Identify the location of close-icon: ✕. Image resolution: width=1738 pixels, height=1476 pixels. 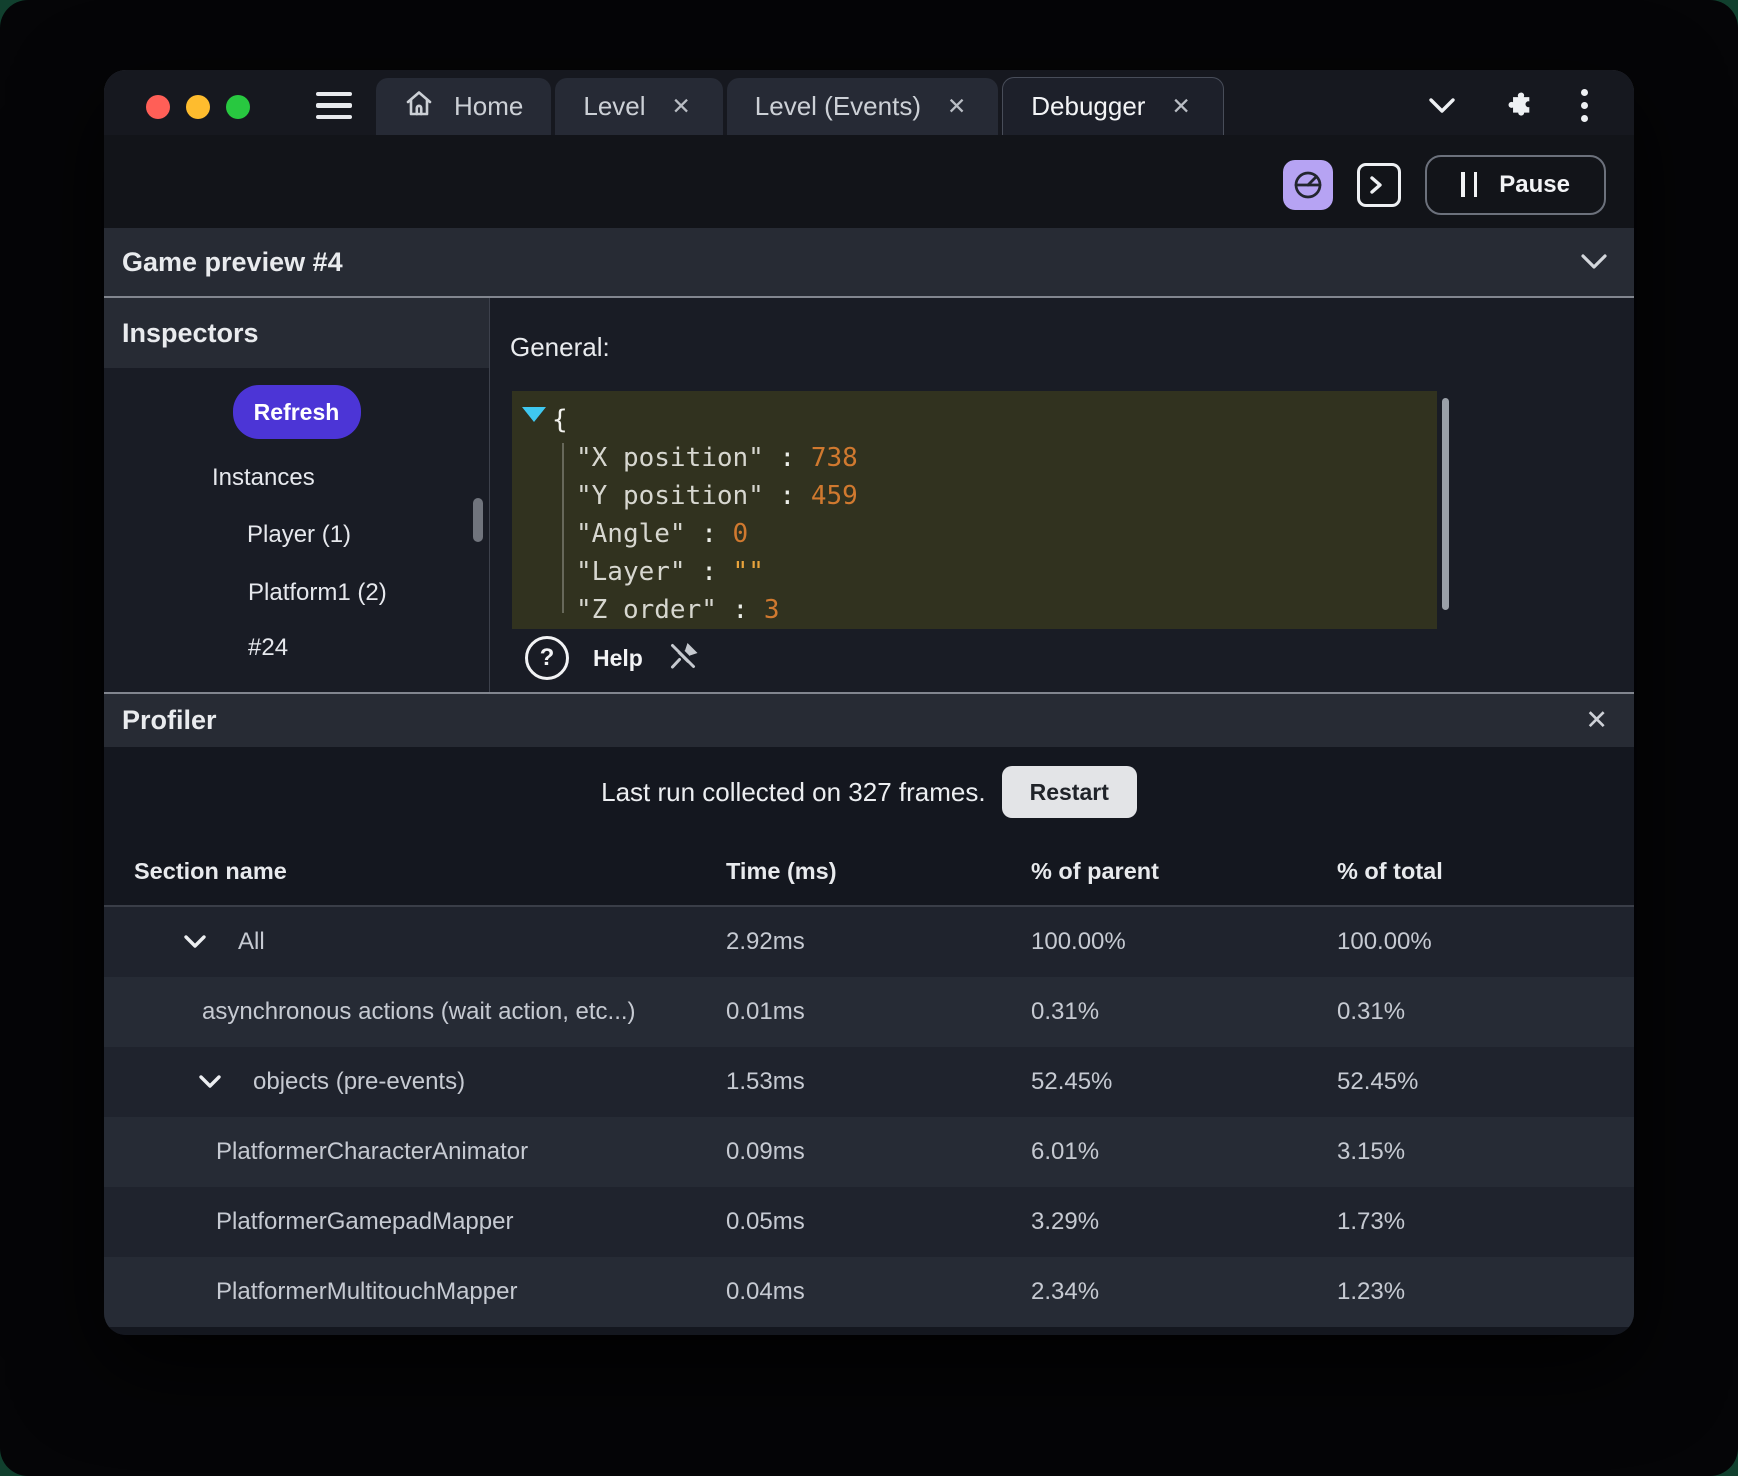
(1596, 720).